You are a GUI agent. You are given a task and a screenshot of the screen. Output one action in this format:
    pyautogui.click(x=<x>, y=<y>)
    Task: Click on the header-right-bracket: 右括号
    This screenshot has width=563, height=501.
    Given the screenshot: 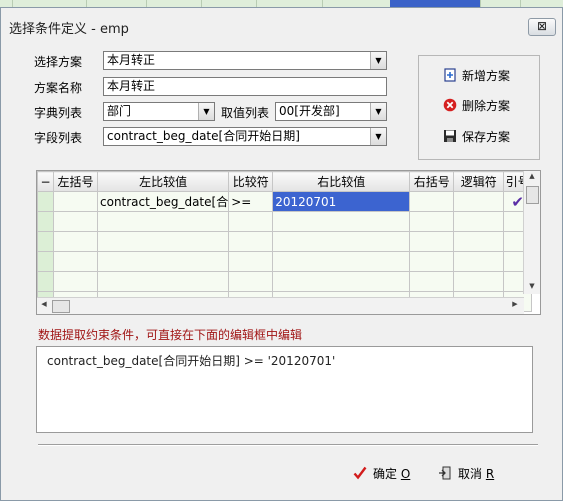 What is the action you would take?
    pyautogui.click(x=432, y=181)
    